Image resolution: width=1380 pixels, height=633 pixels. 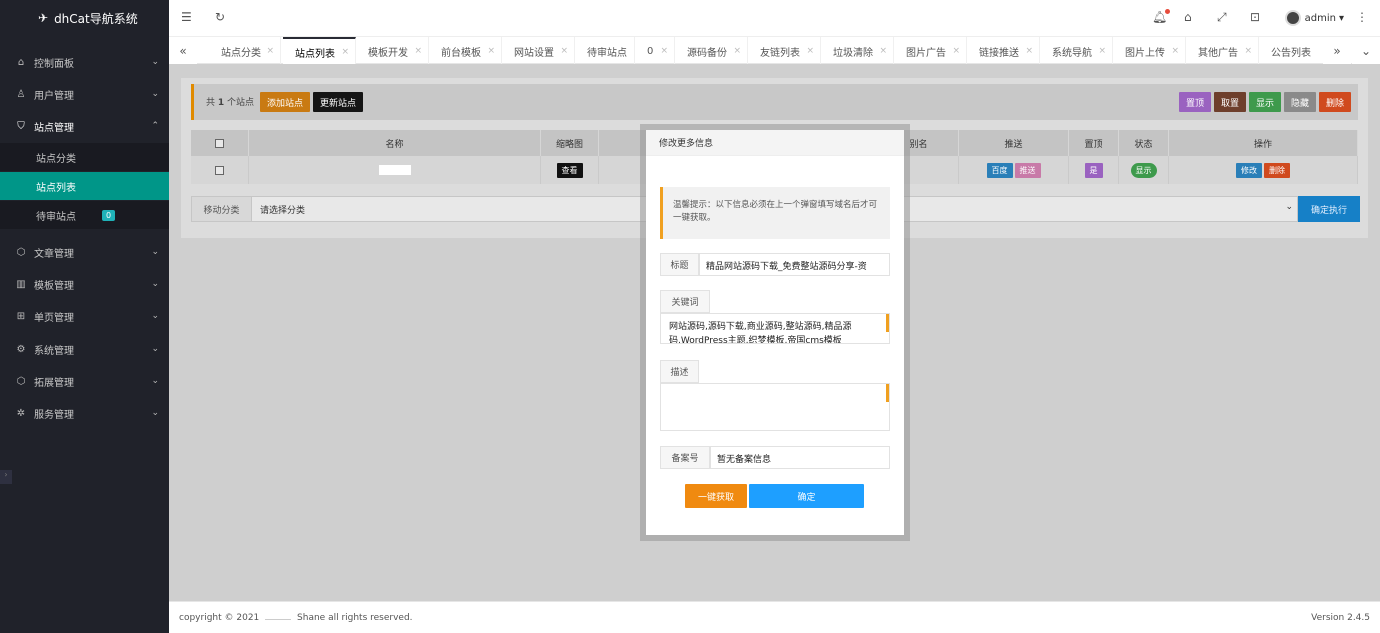 What do you see at coordinates (338, 102) in the screenshot?
I see `update-site-button: 更新站点` at bounding box center [338, 102].